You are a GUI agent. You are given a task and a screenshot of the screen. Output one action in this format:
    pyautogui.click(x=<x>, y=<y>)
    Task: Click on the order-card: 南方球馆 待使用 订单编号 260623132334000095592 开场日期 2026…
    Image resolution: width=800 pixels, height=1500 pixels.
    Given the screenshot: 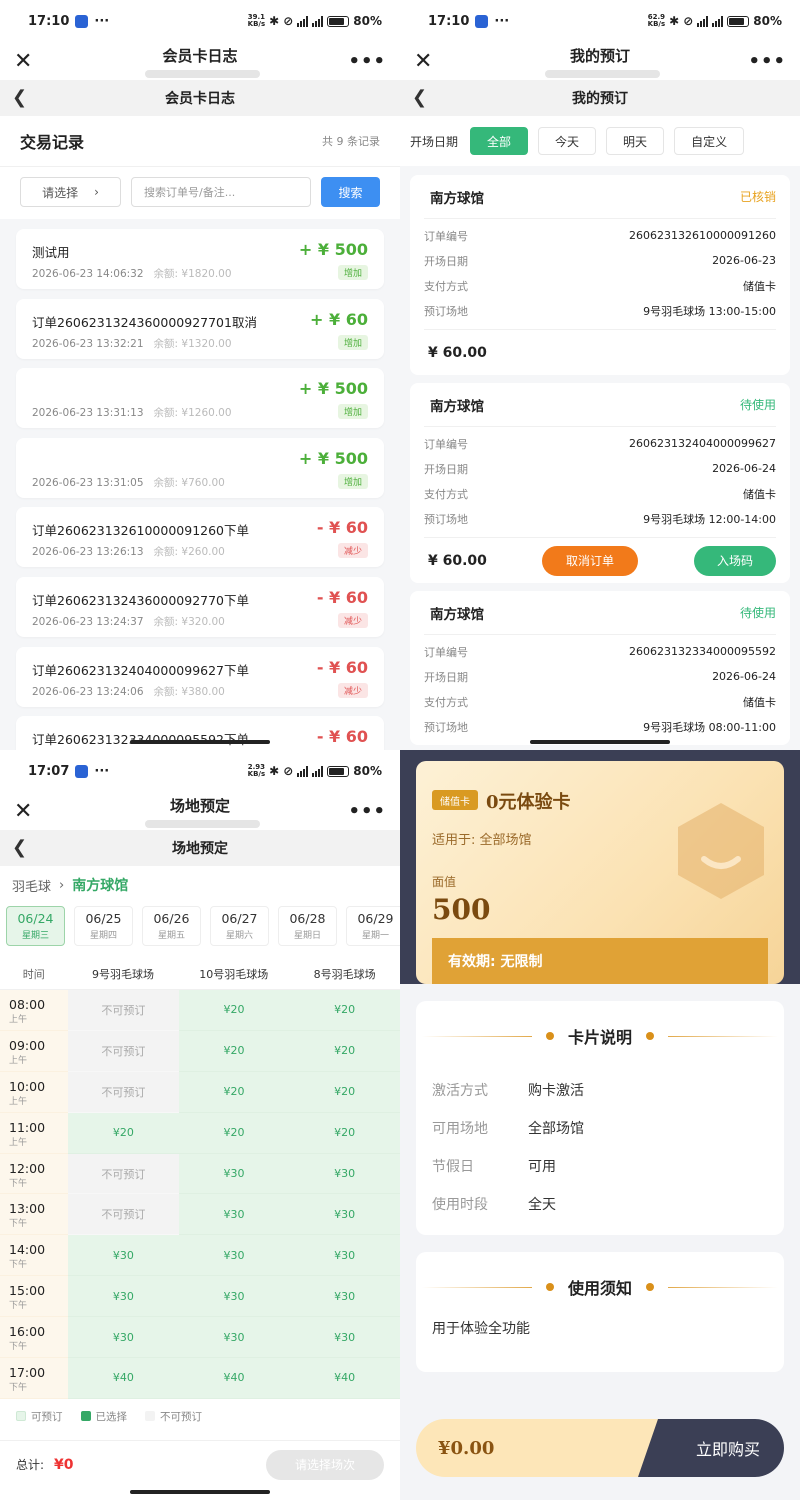 What is the action you would take?
    pyautogui.click(x=600, y=668)
    